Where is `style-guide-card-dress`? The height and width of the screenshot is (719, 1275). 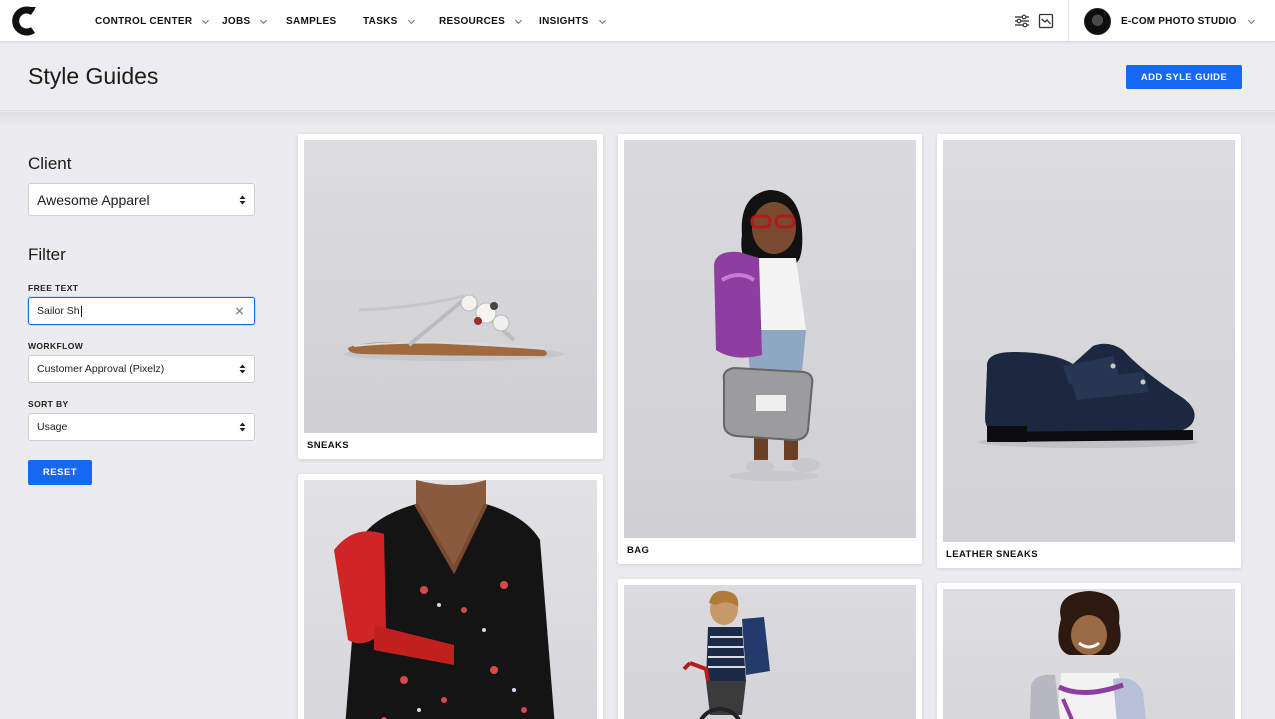 style-guide-card-dress is located at coordinates (450, 596).